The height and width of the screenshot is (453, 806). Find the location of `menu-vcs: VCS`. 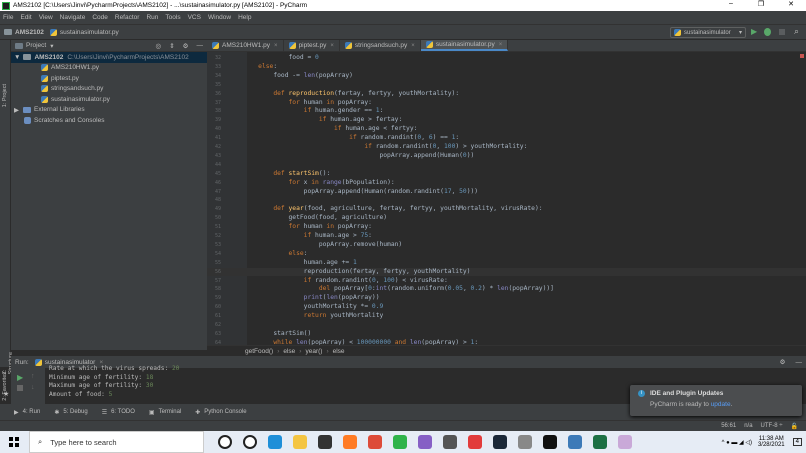

menu-vcs: VCS is located at coordinates (194, 17).